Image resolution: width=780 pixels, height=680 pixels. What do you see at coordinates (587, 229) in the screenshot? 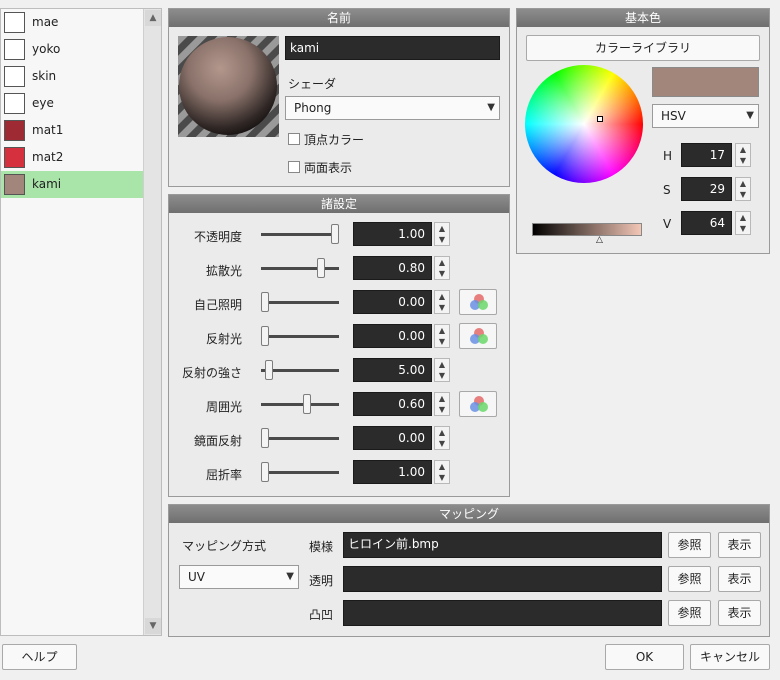
I see `value-gradient-bar` at bounding box center [587, 229].